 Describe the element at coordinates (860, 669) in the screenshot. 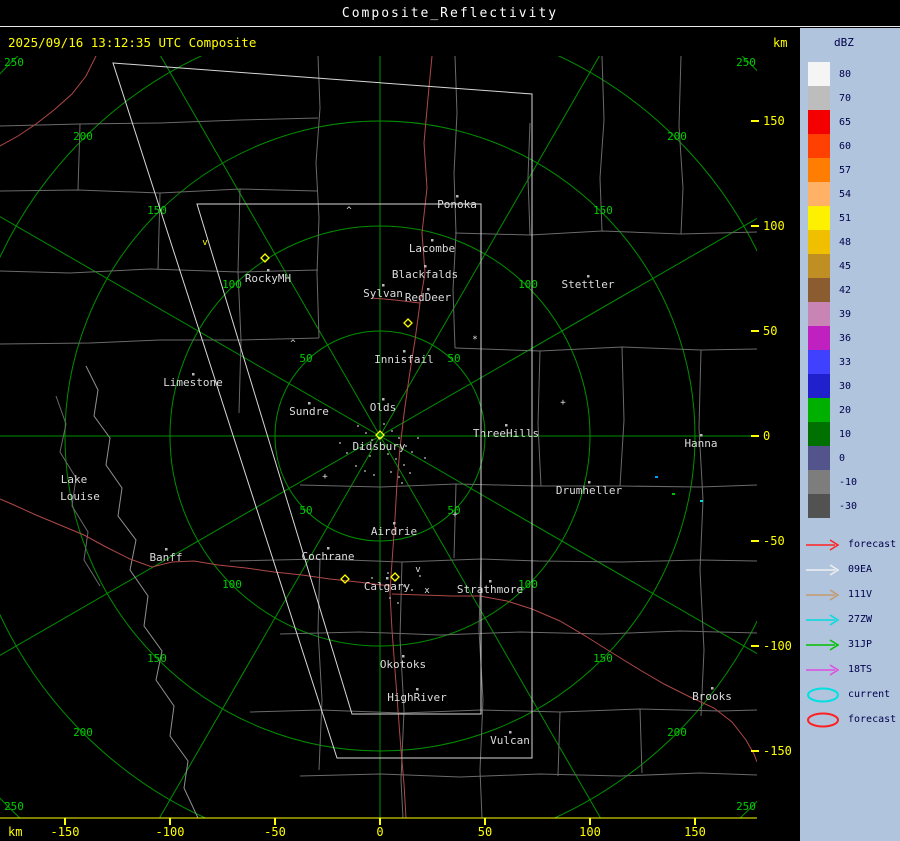

I see `legend-label: 18TS` at that location.